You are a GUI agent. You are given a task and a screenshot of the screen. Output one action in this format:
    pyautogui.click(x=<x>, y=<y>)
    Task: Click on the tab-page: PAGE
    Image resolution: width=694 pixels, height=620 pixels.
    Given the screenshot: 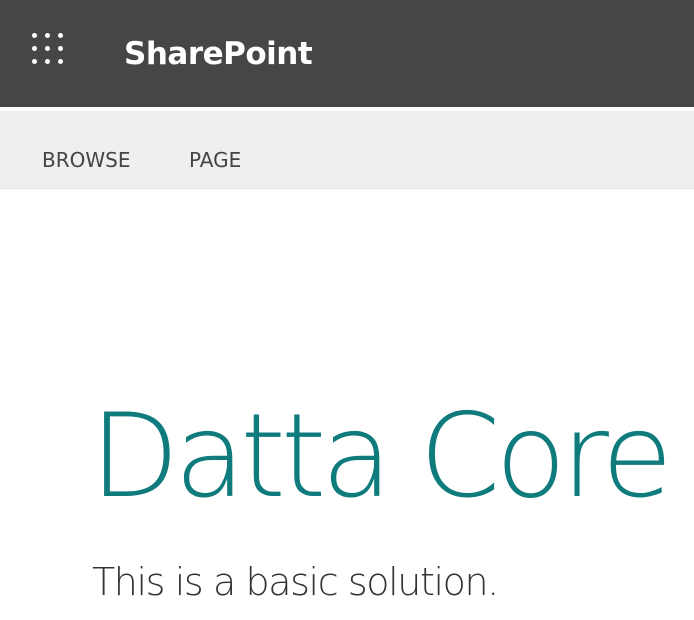 What is the action you would take?
    pyautogui.click(x=215, y=160)
    